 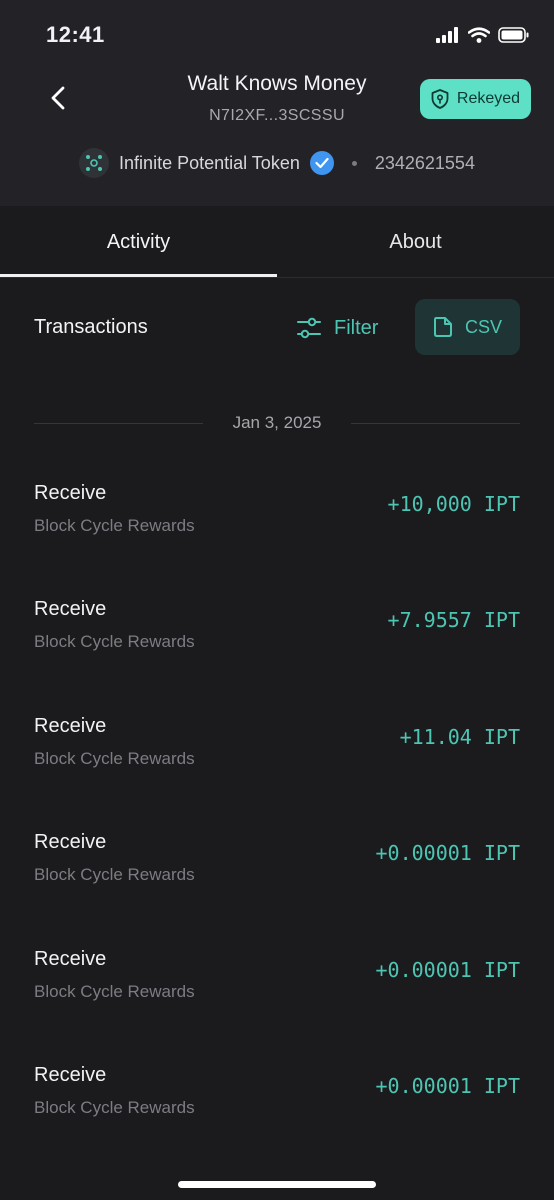 What do you see at coordinates (415, 242) in the screenshot?
I see `tab-about: About` at bounding box center [415, 242].